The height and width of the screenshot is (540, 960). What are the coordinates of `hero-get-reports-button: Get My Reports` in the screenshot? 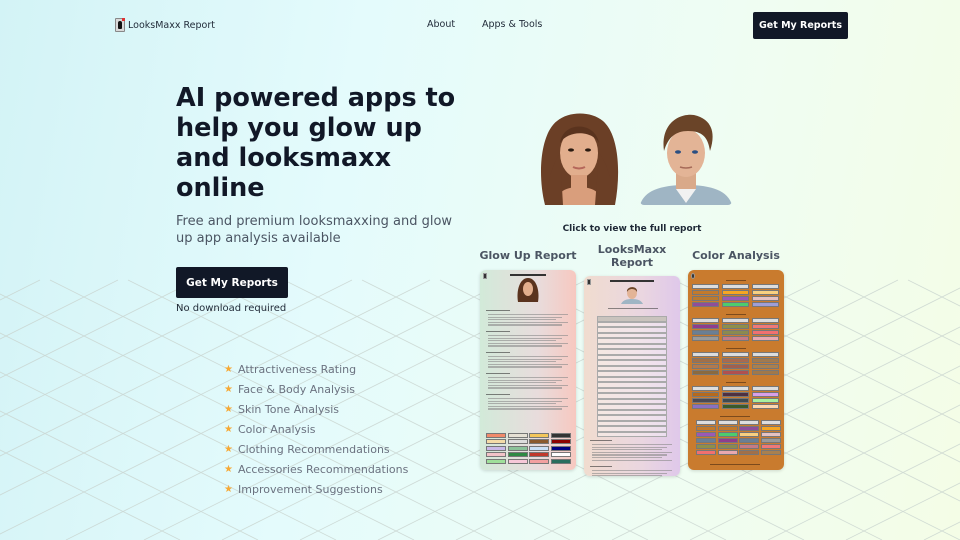 It's located at (232, 282).